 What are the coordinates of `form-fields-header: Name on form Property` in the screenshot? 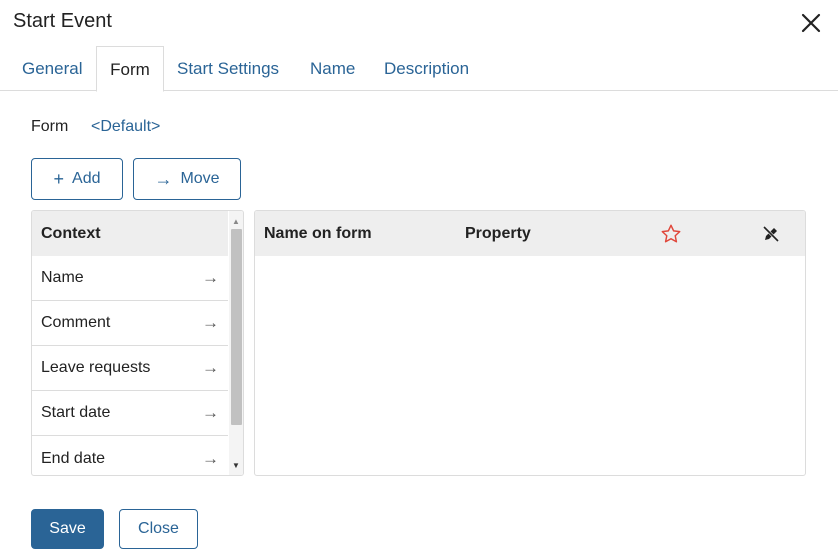 It's located at (530, 233).